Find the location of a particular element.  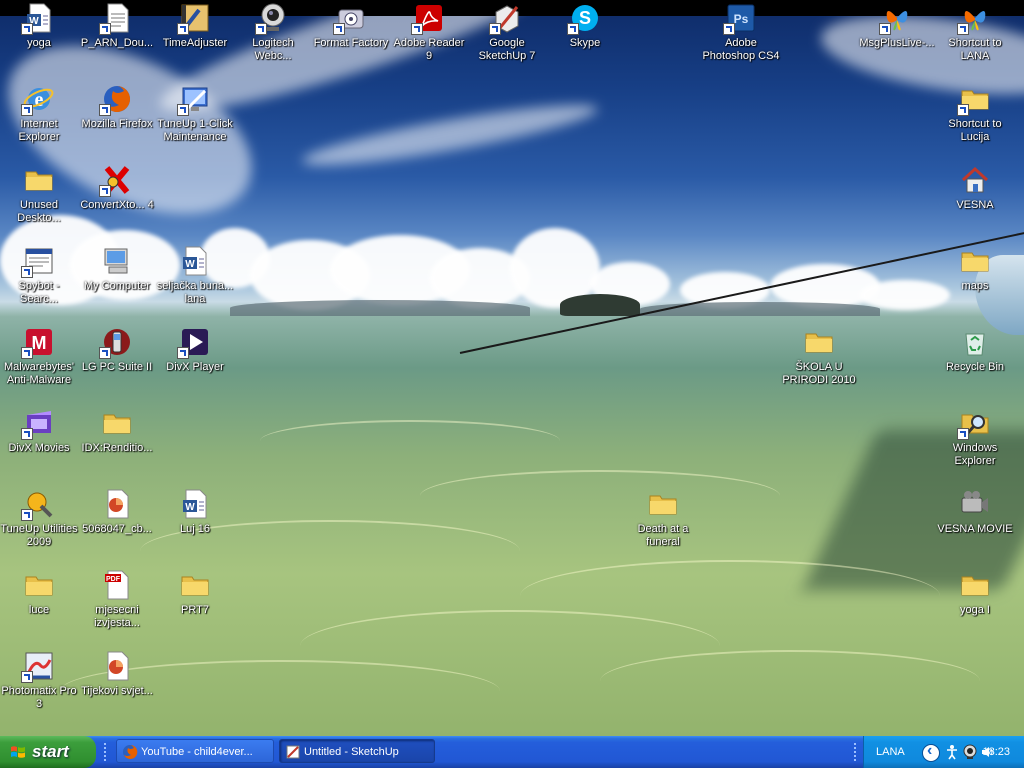

desktop-icon-divx-player: DivX Player is located at coordinates (195, 350).